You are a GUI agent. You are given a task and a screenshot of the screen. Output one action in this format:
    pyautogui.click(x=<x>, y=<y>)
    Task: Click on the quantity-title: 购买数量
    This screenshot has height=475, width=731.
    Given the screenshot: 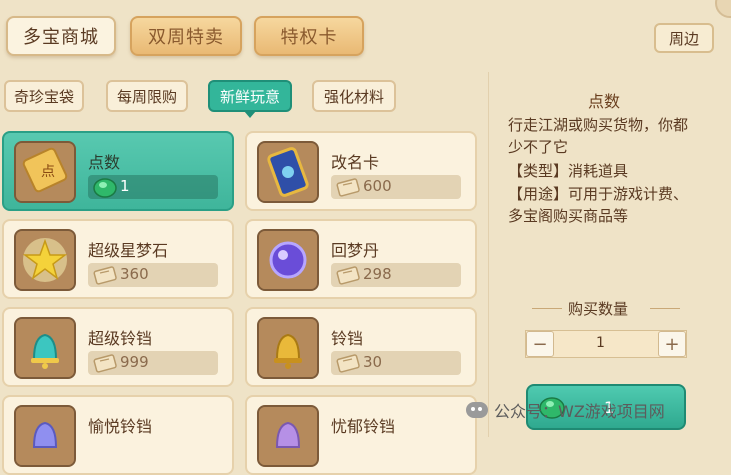 What is the action you would take?
    pyautogui.click(x=598, y=309)
    